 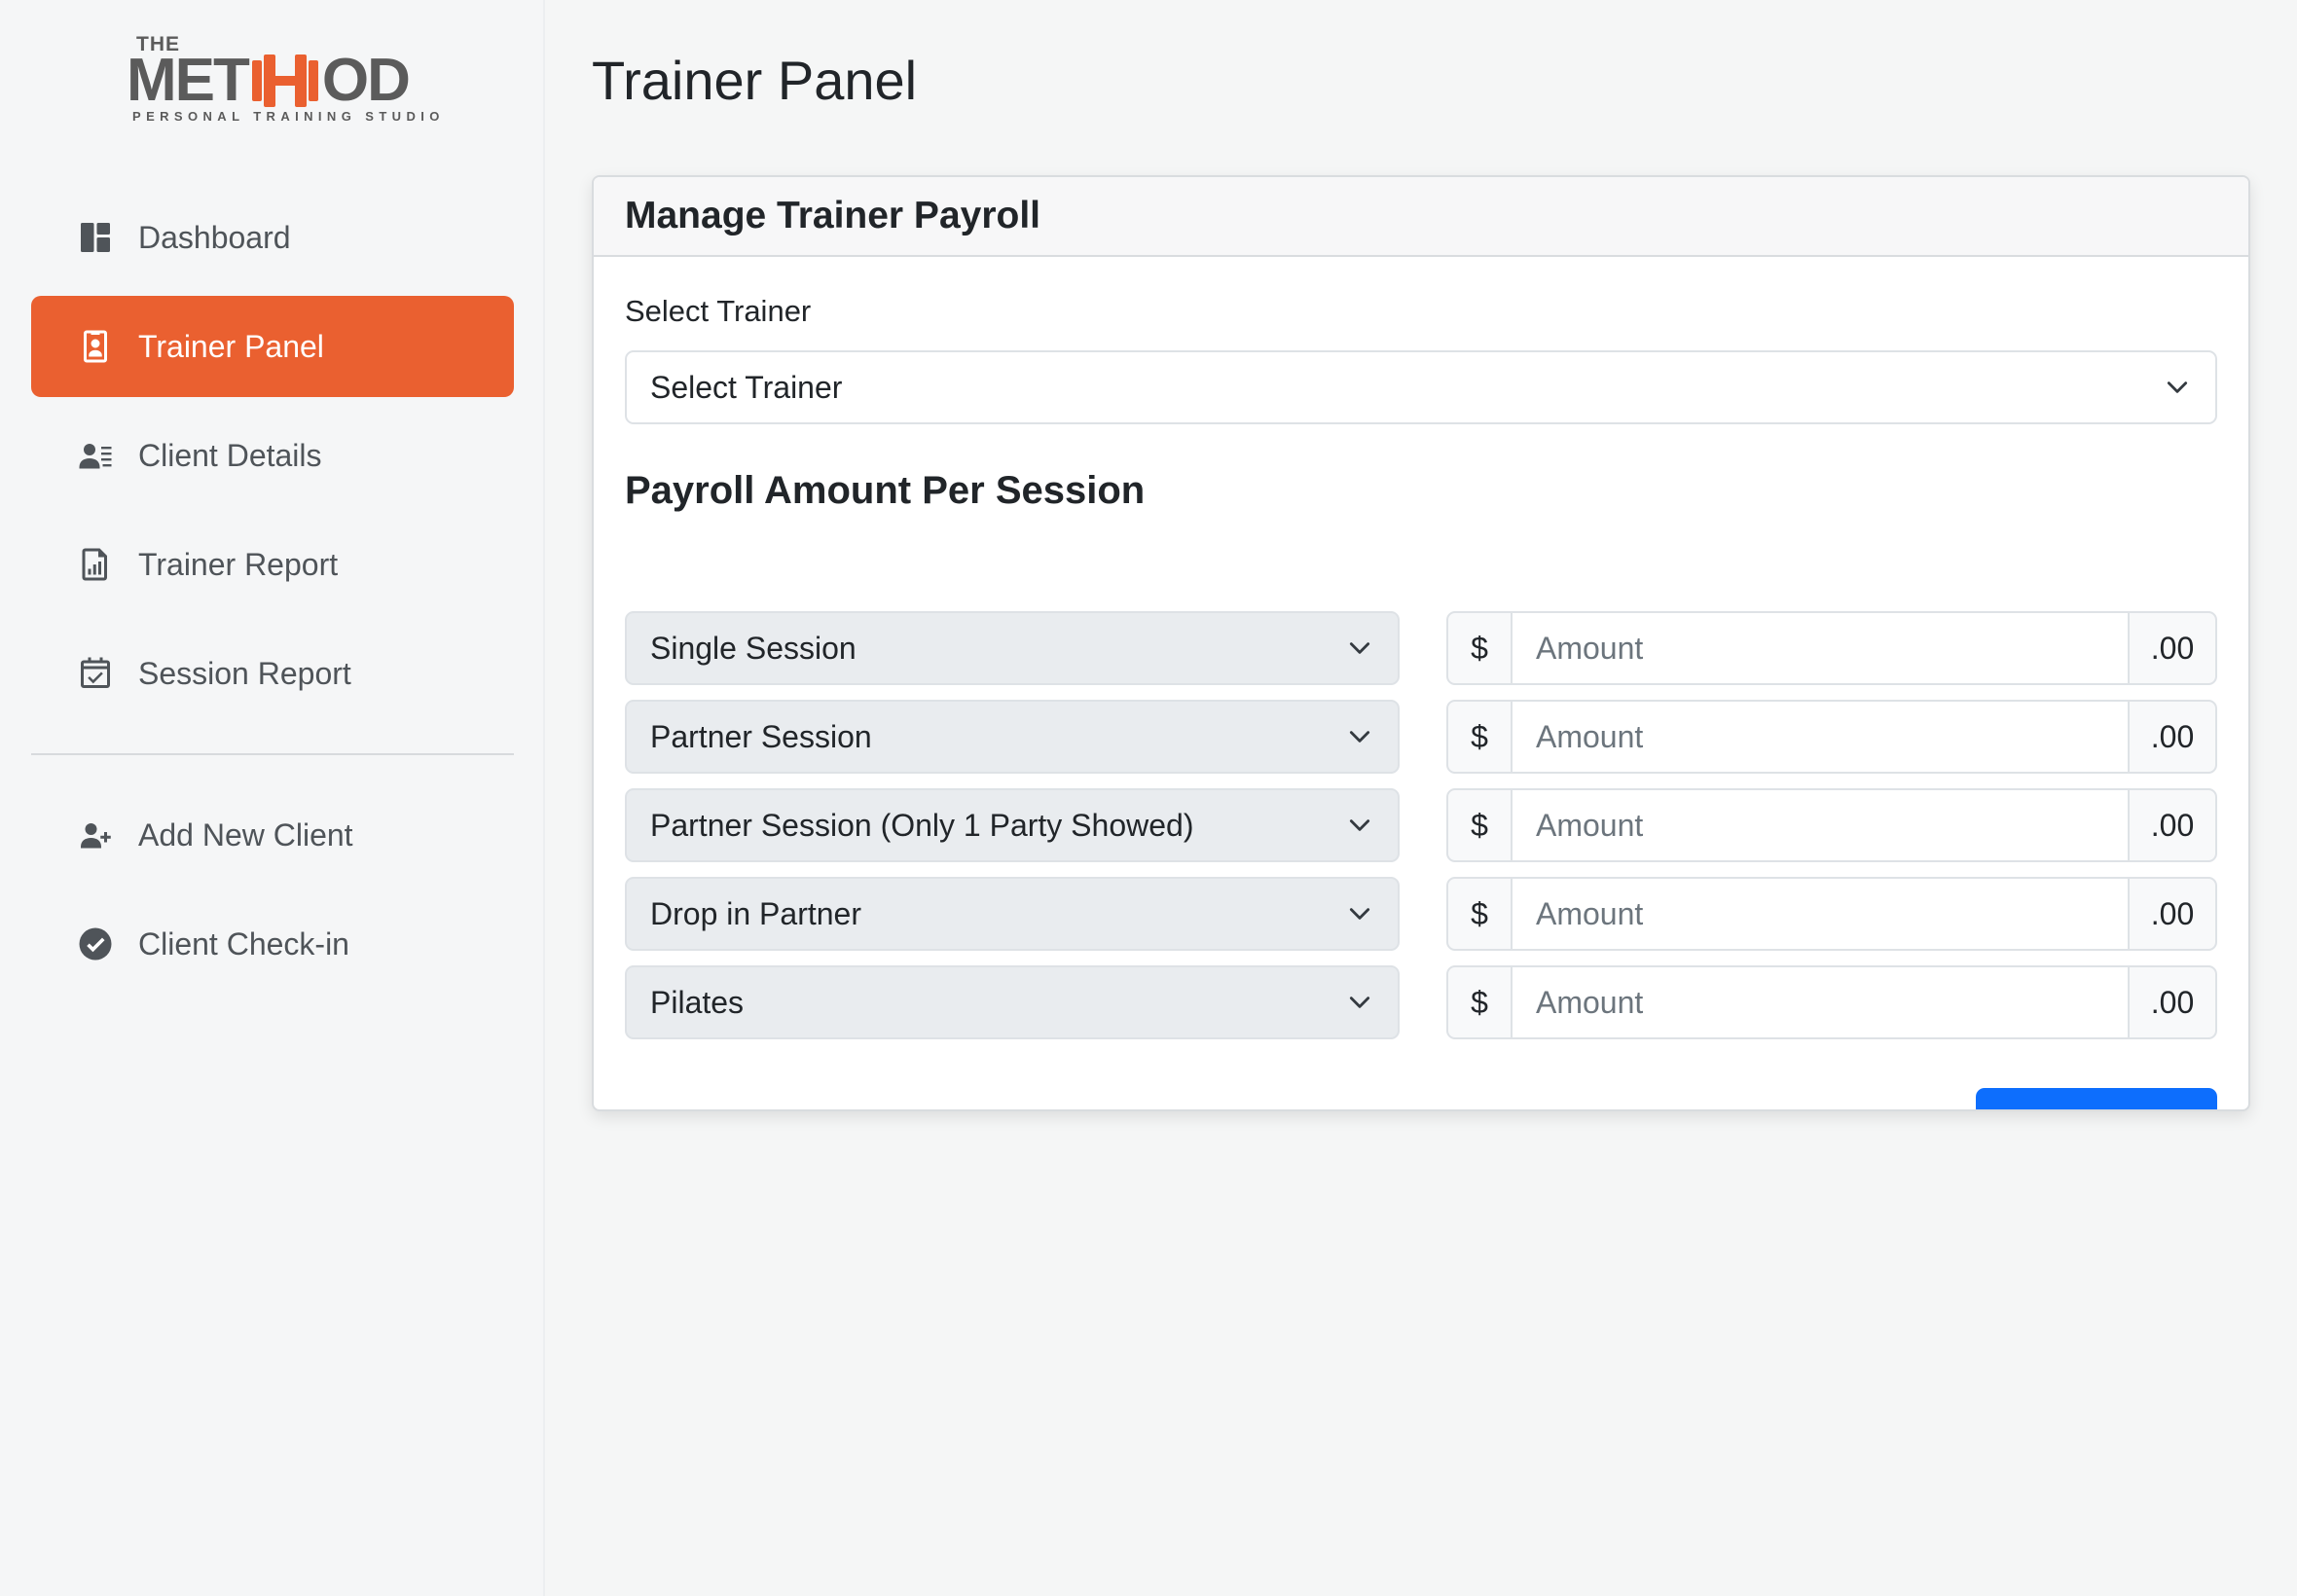 What do you see at coordinates (230, 455) in the screenshot?
I see `sidebar-item-label: Client Details` at bounding box center [230, 455].